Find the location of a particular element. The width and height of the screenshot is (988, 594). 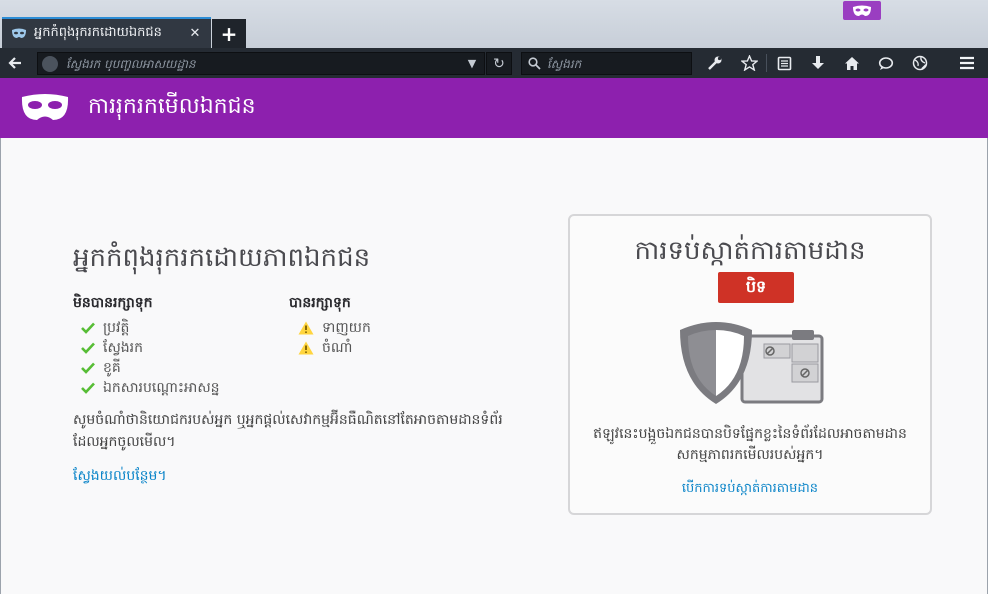

bookmark-star-icon is located at coordinates (749, 63).